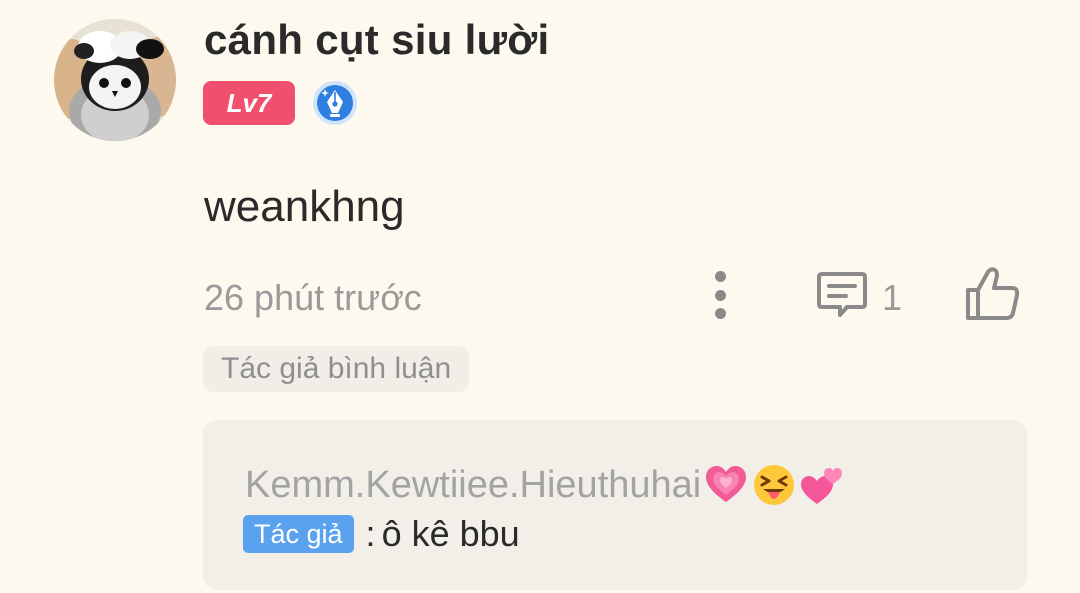 The height and width of the screenshot is (593, 1080). I want to click on user-avatar, so click(115, 80).